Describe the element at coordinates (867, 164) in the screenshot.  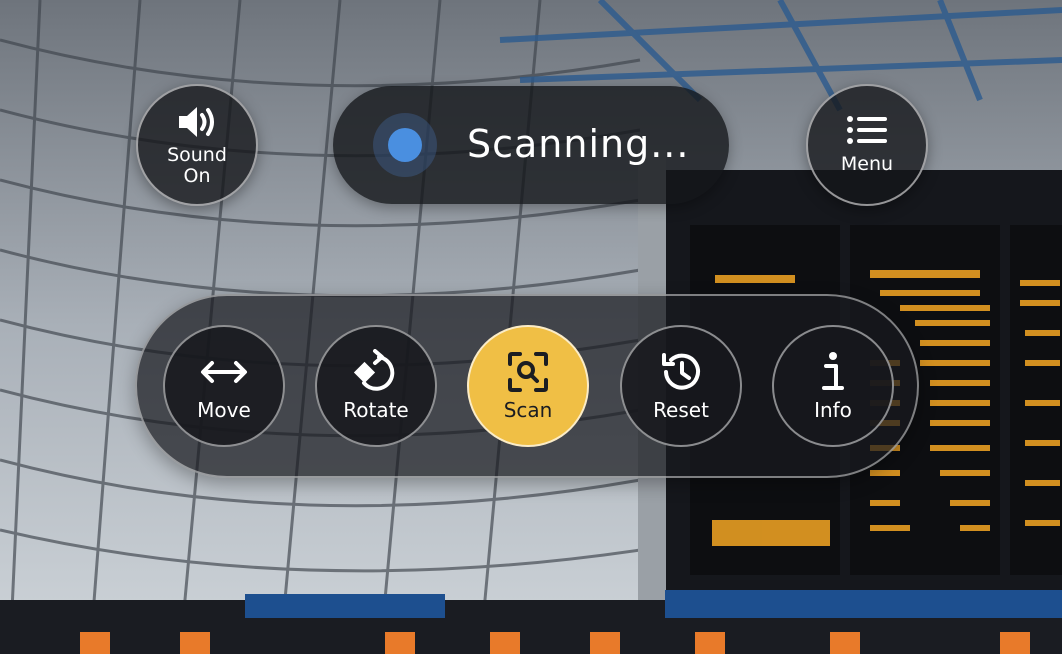
I see `menu-label: Menu` at that location.